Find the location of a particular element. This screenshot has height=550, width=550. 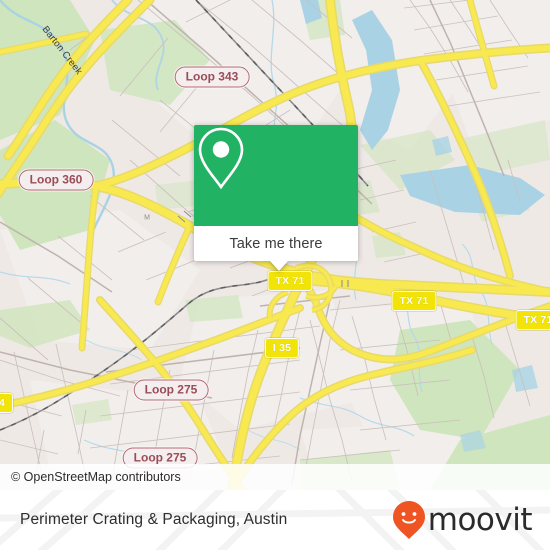

moovit-wordmark: moovit is located at coordinates (480, 519).